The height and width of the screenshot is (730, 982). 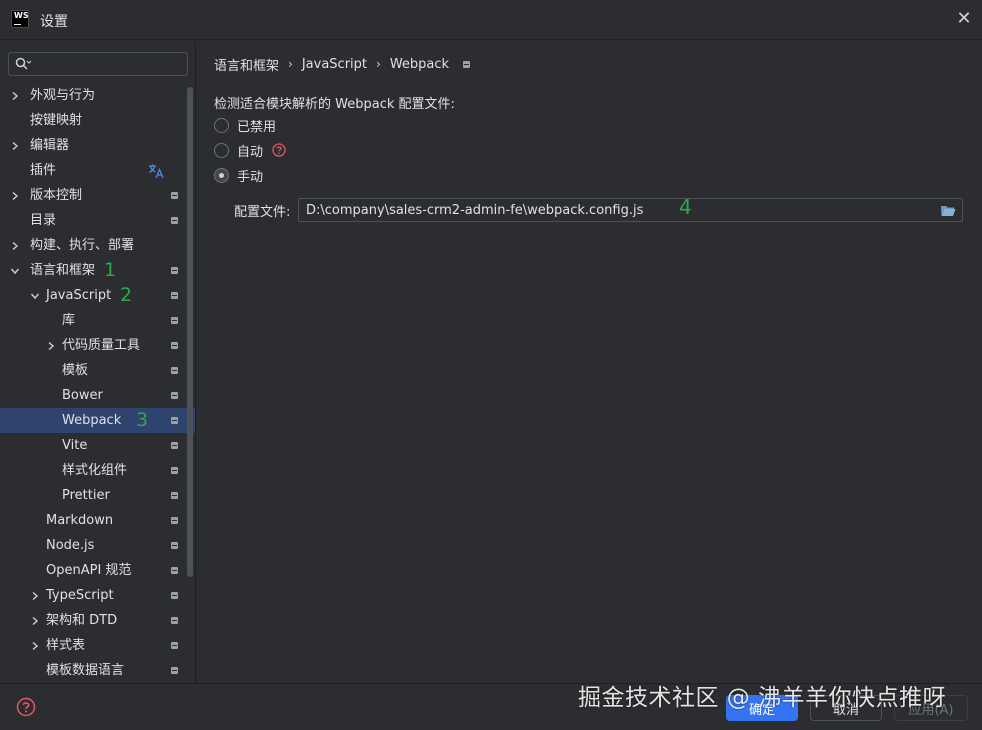 I want to click on breadcrumb: 语言和框架 › JavaScript › Webpack, so click(x=342, y=64).